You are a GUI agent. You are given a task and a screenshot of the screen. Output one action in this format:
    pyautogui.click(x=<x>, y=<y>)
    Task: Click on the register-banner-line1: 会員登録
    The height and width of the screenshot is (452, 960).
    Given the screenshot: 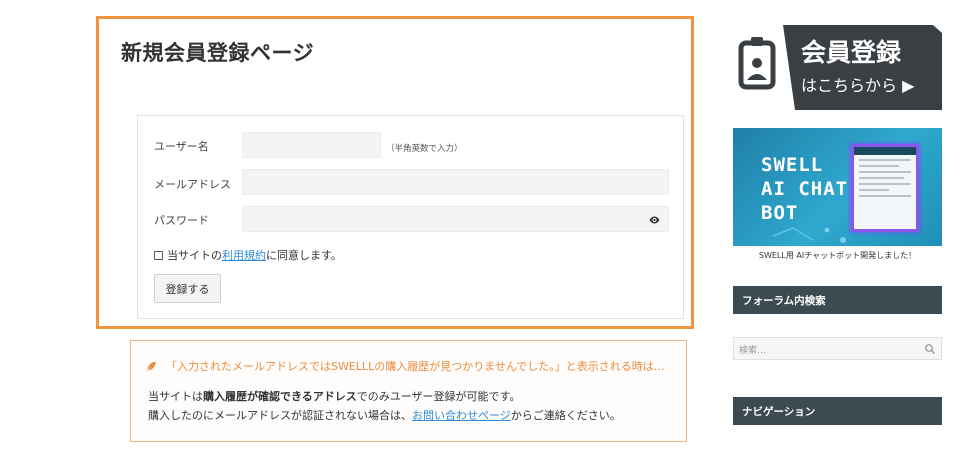 What is the action you would take?
    pyautogui.click(x=851, y=52)
    